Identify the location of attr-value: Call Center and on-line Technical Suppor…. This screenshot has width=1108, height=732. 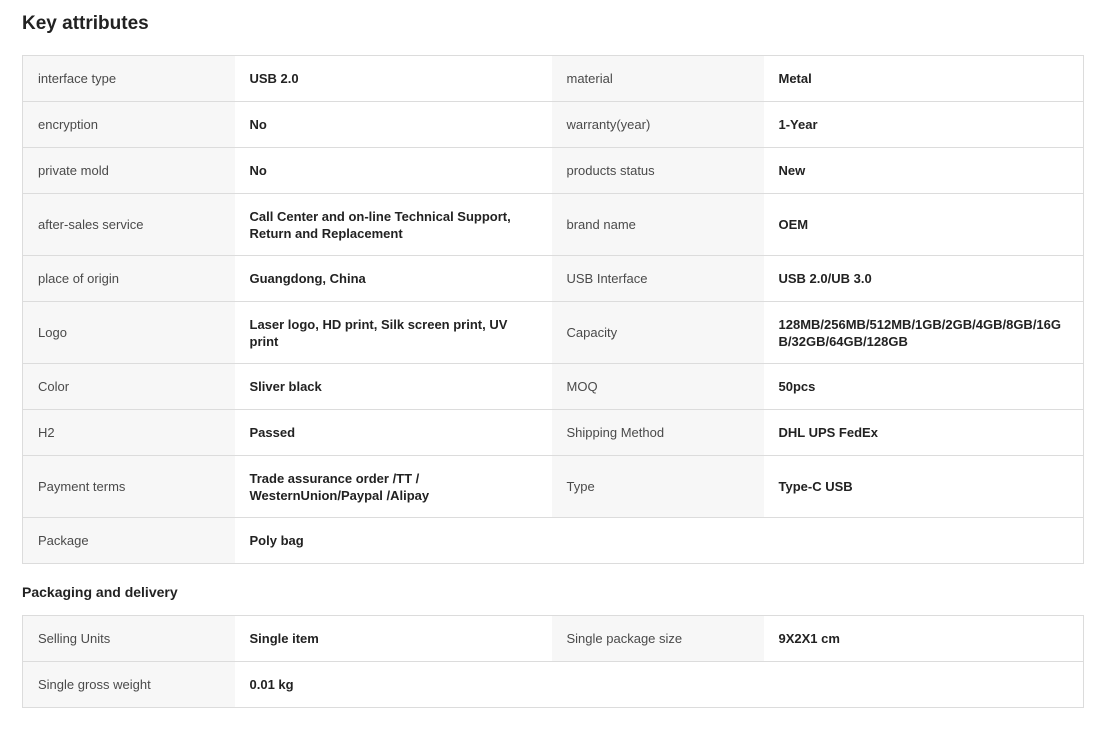
(393, 224).